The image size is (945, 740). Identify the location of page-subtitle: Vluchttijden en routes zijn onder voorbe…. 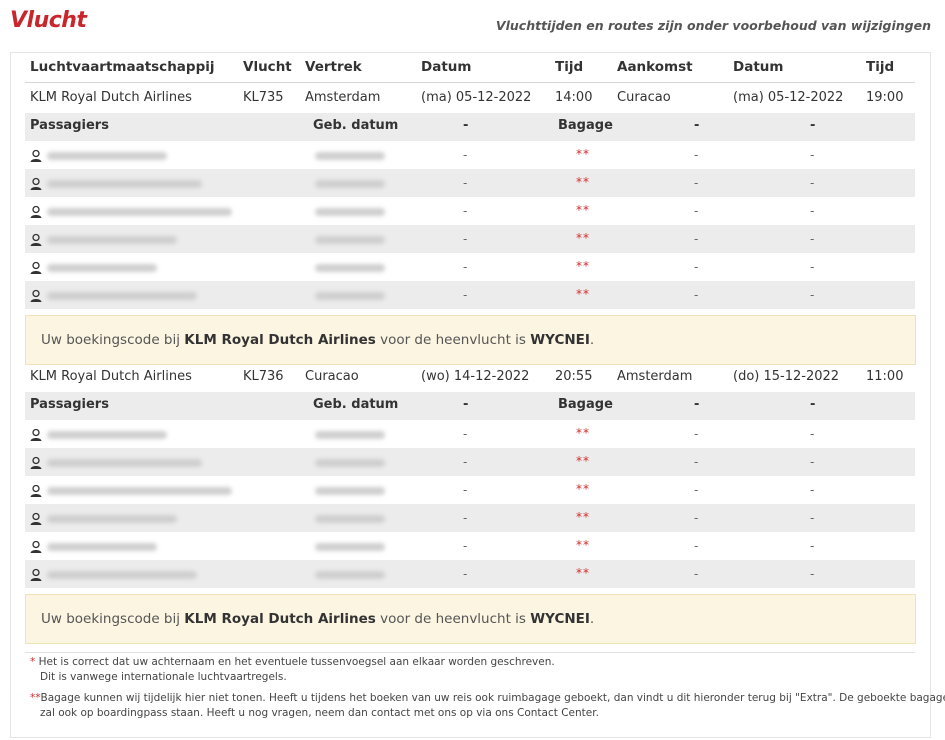
(713, 25).